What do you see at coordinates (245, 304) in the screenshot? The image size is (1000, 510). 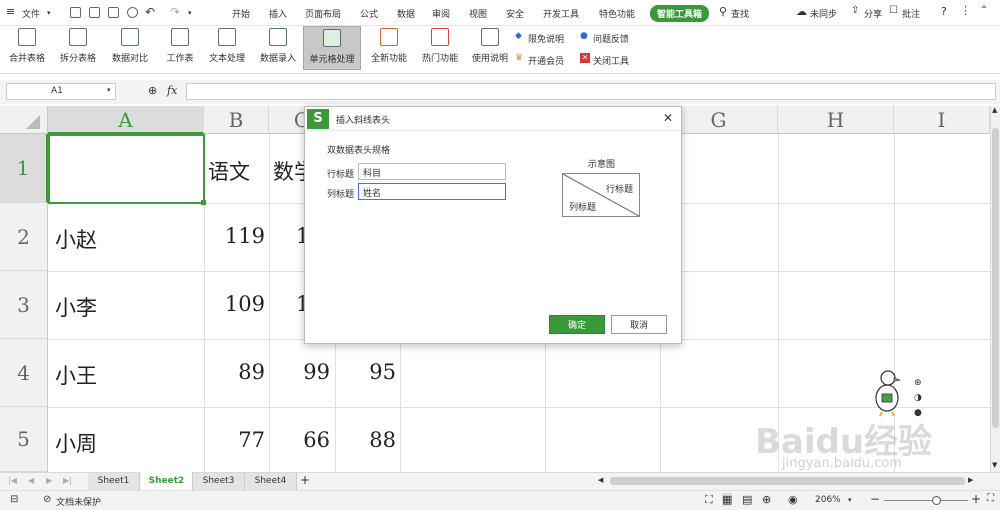 I see `cell-b3: 109` at bounding box center [245, 304].